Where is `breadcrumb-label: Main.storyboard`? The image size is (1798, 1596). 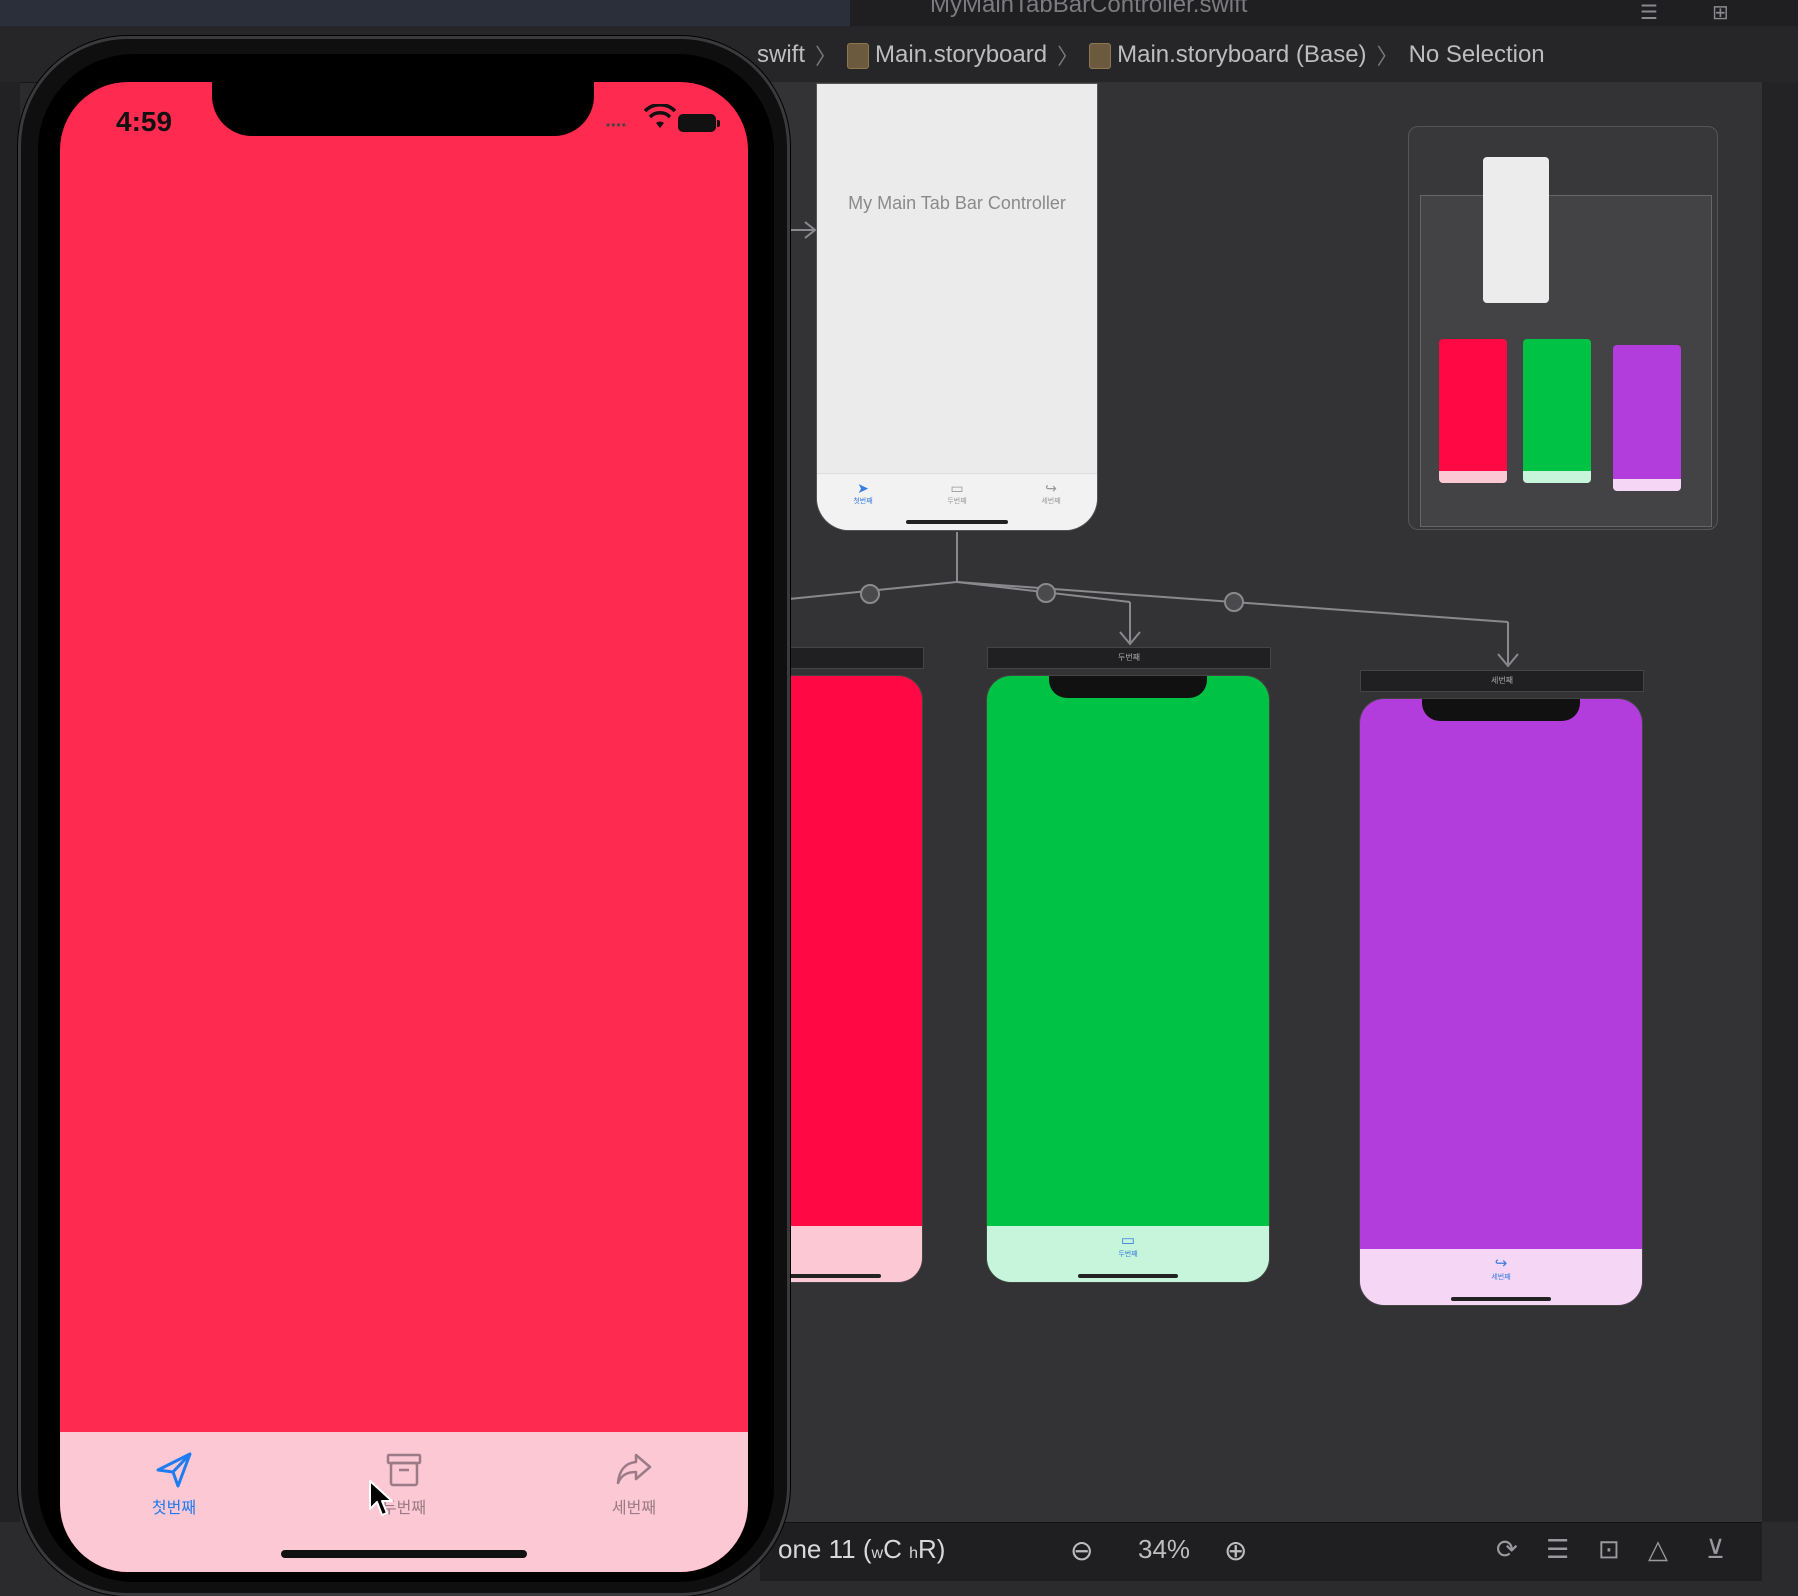 breadcrumb-label: Main.storyboard is located at coordinates (961, 54).